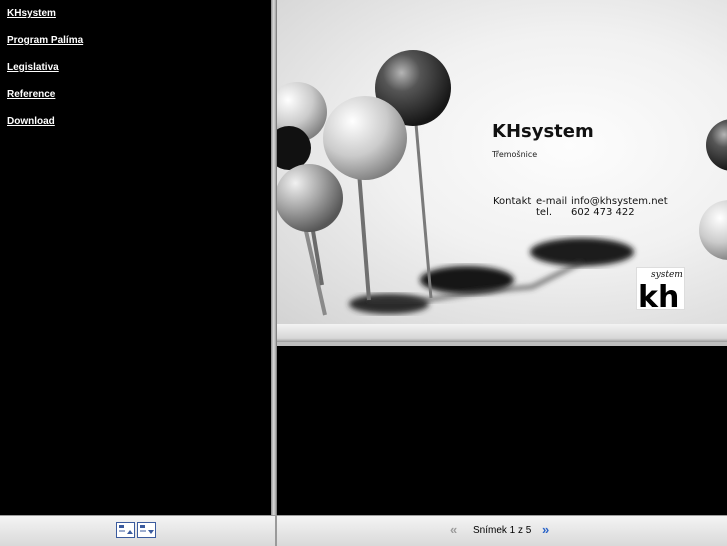  Describe the element at coordinates (139, 21) in the screenshot. I see `nav-link-khsystem: KHsystem` at that location.